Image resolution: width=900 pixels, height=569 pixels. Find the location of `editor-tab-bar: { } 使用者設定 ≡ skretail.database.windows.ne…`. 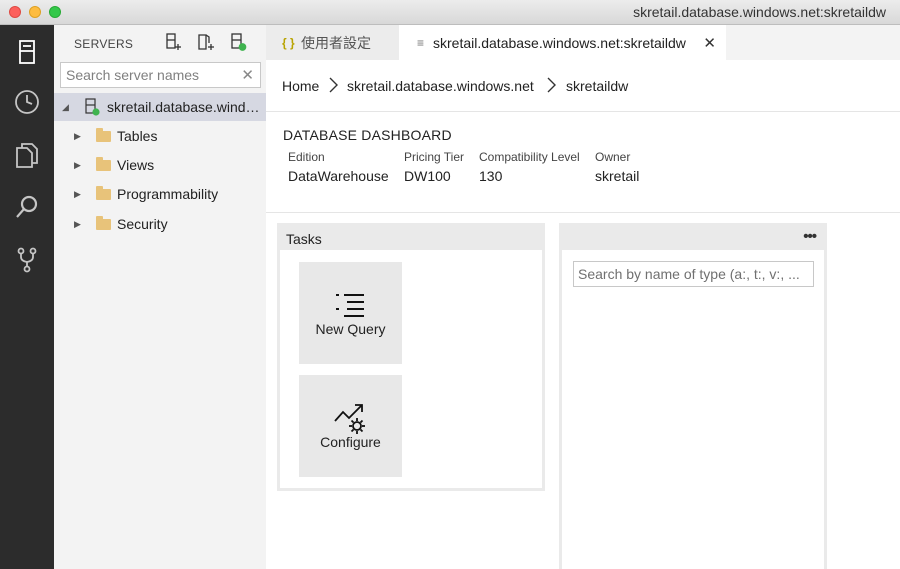

editor-tab-bar: { } 使用者設定 ≡ skretail.database.windows.ne… is located at coordinates (583, 42).